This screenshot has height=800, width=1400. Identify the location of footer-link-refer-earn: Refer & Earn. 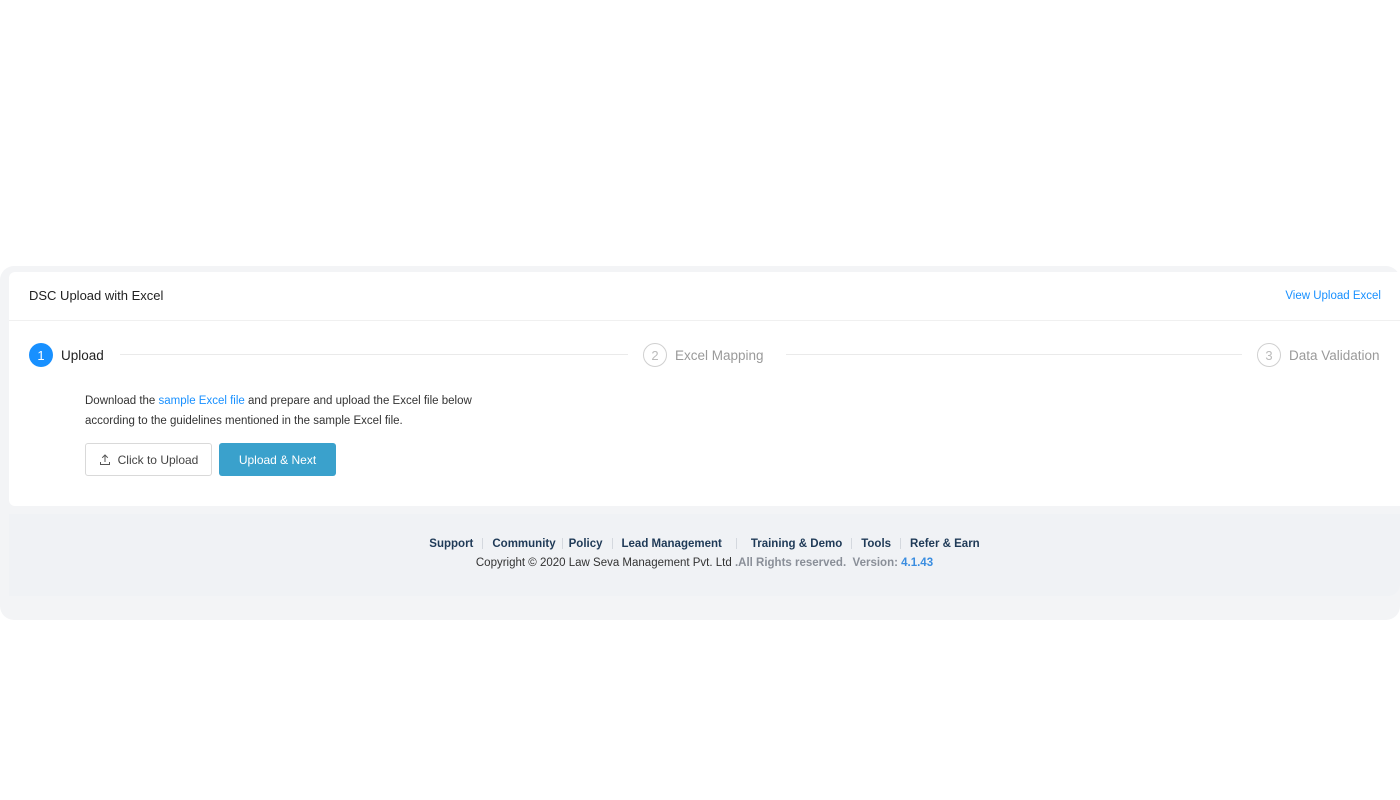
(945, 544).